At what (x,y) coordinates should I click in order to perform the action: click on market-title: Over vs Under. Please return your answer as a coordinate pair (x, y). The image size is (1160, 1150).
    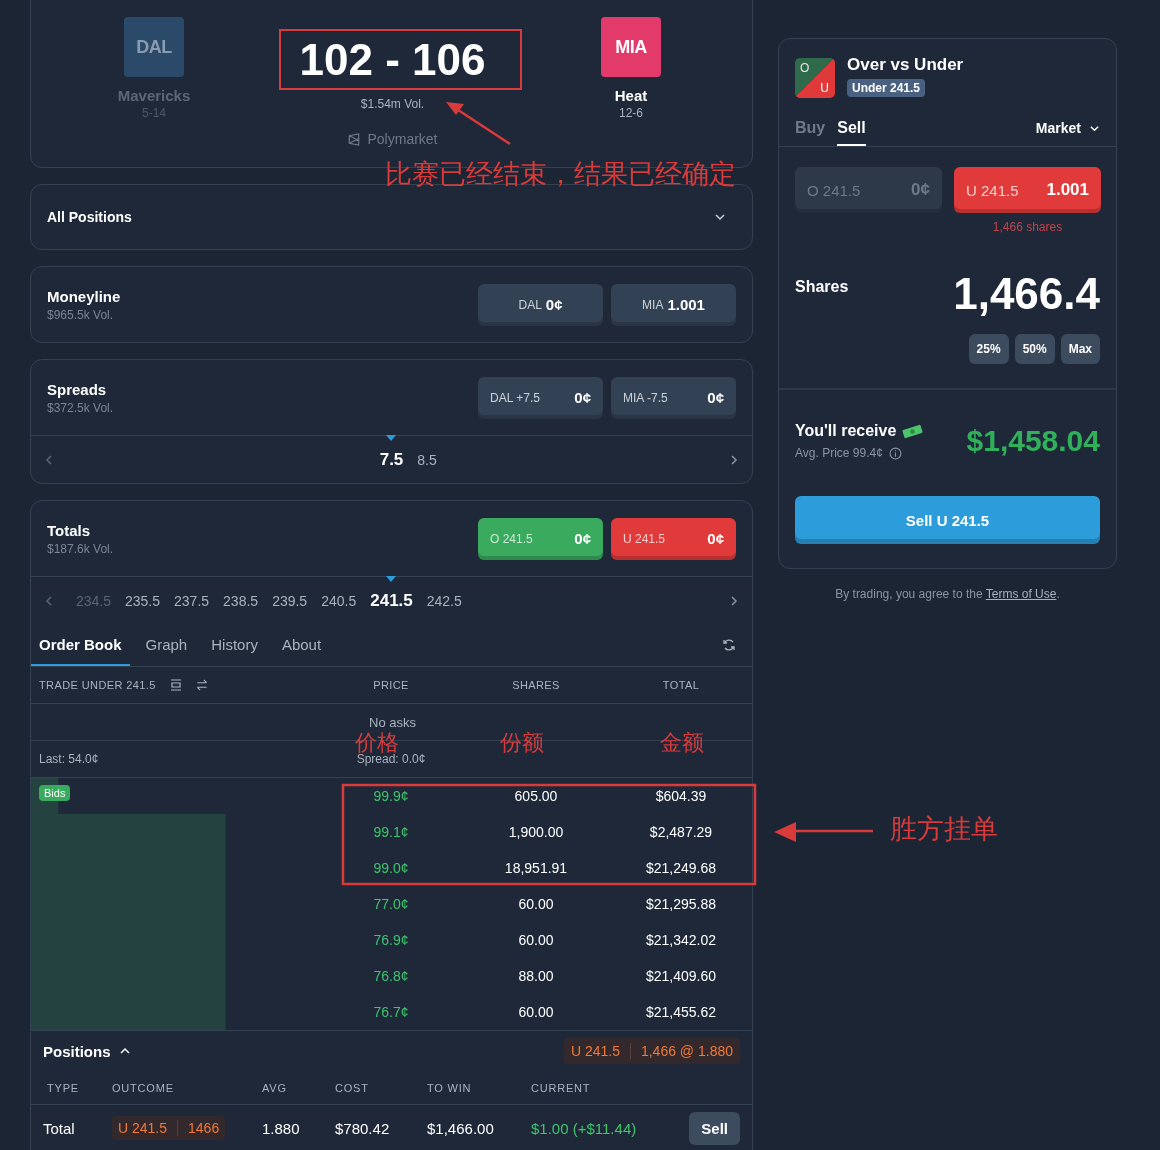
    Looking at the image, I should click on (905, 65).